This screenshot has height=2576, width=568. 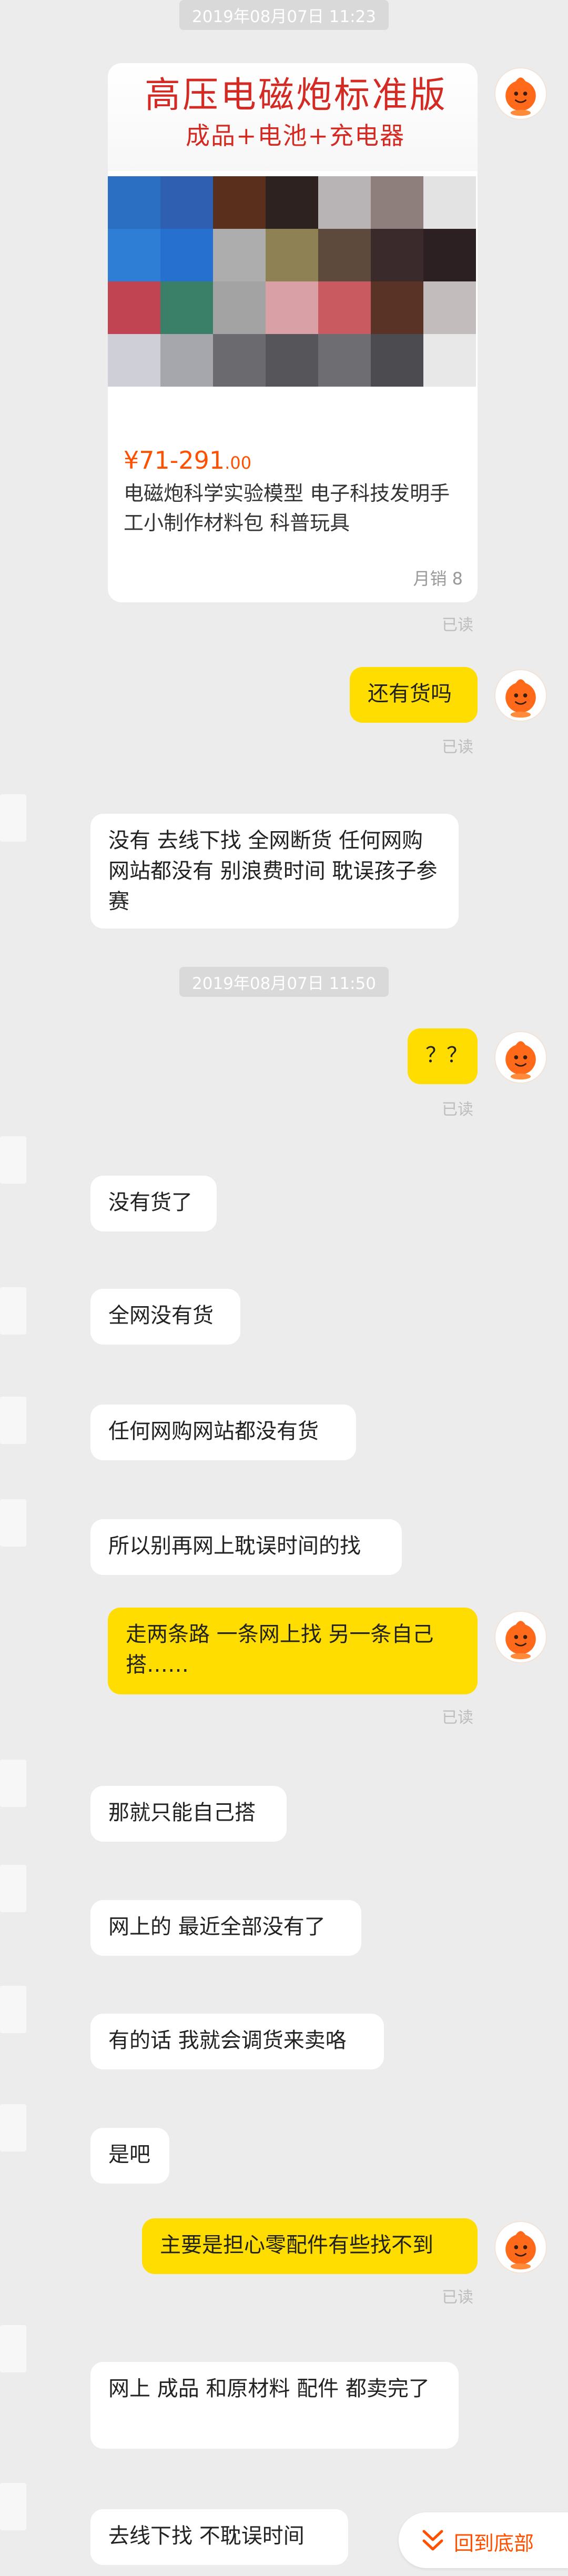 What do you see at coordinates (188, 460) in the screenshot?
I see `product-price: ¥71-291.00` at bounding box center [188, 460].